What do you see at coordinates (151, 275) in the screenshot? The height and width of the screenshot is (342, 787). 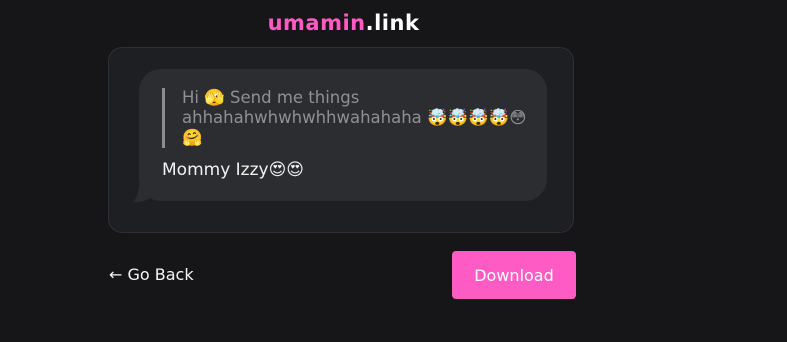 I see `go-back-link: ← Go Back` at bounding box center [151, 275].